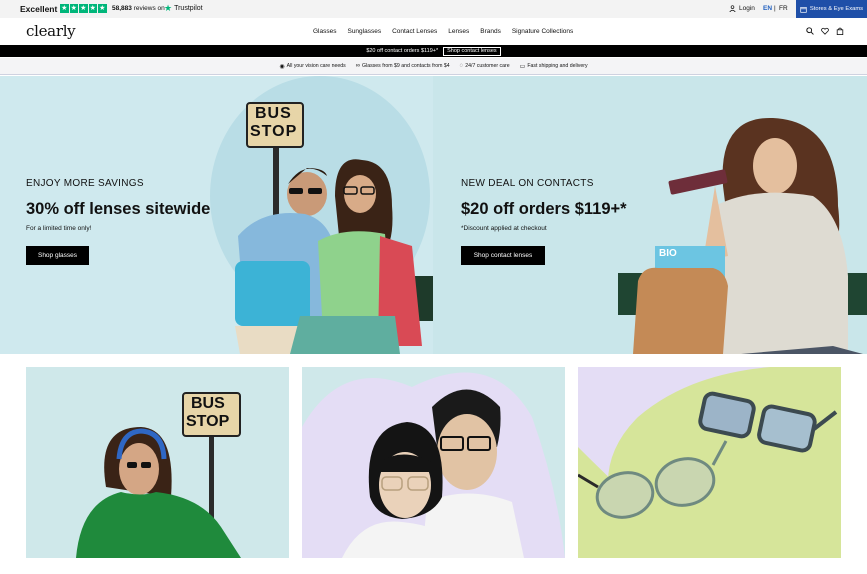 The image size is (867, 574). I want to click on benefit-care: ◌ 24/7 customer care, so click(484, 66).